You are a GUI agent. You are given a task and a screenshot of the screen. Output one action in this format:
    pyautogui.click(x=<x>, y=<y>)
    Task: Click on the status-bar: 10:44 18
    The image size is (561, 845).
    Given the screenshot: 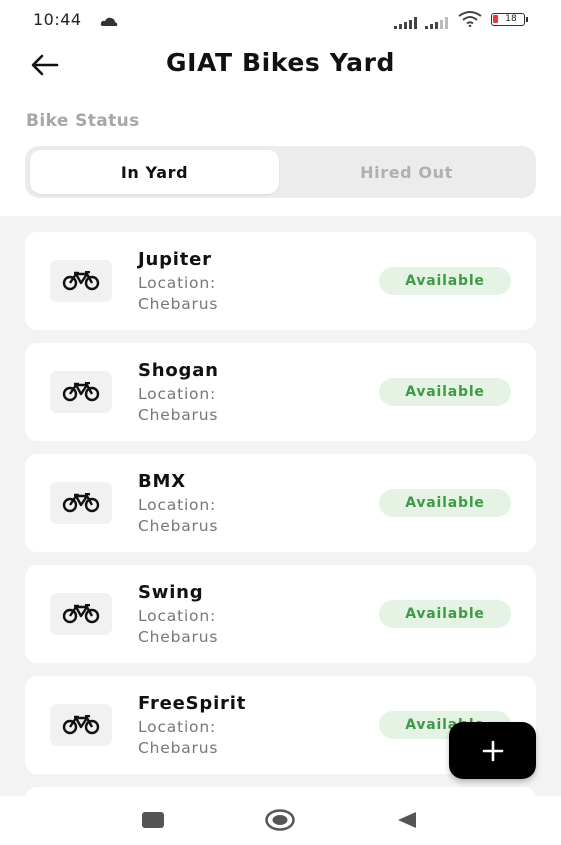 What is the action you would take?
    pyautogui.click(x=280, y=20)
    